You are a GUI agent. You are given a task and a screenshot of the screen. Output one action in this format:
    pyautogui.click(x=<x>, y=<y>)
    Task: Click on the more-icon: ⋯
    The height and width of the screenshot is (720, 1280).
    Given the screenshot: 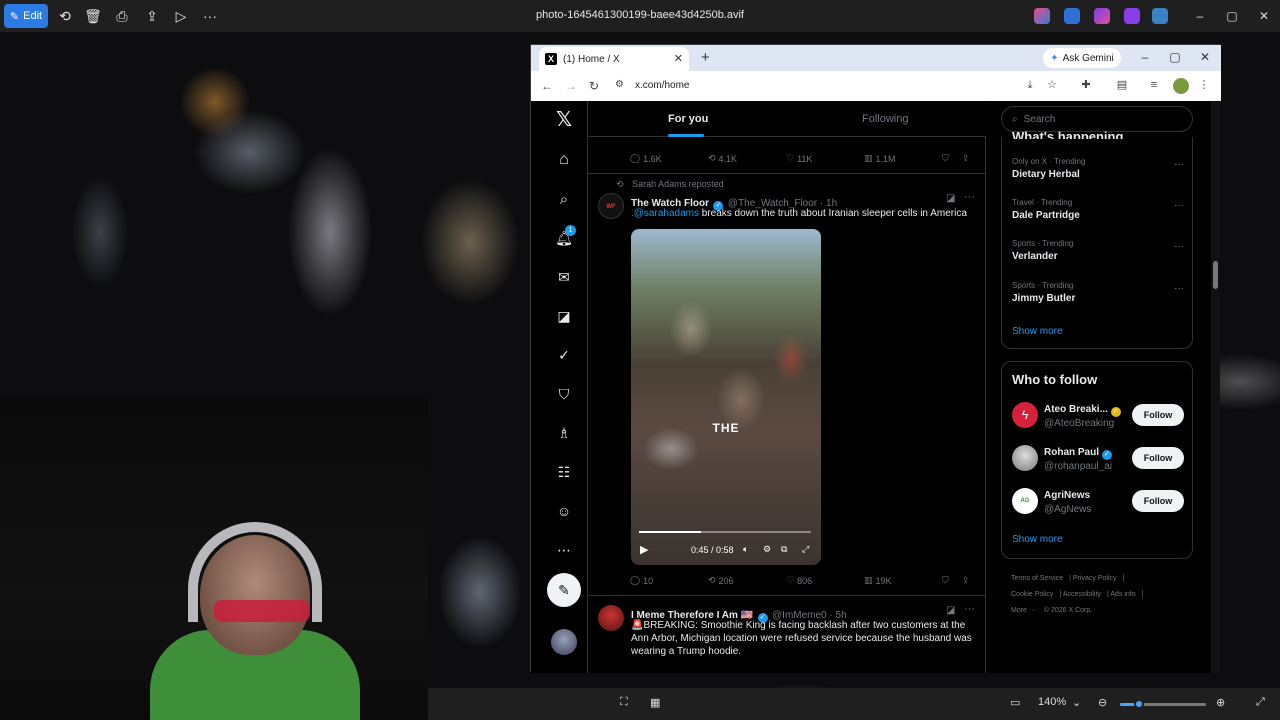 What is the action you would take?
    pyautogui.click(x=564, y=550)
    